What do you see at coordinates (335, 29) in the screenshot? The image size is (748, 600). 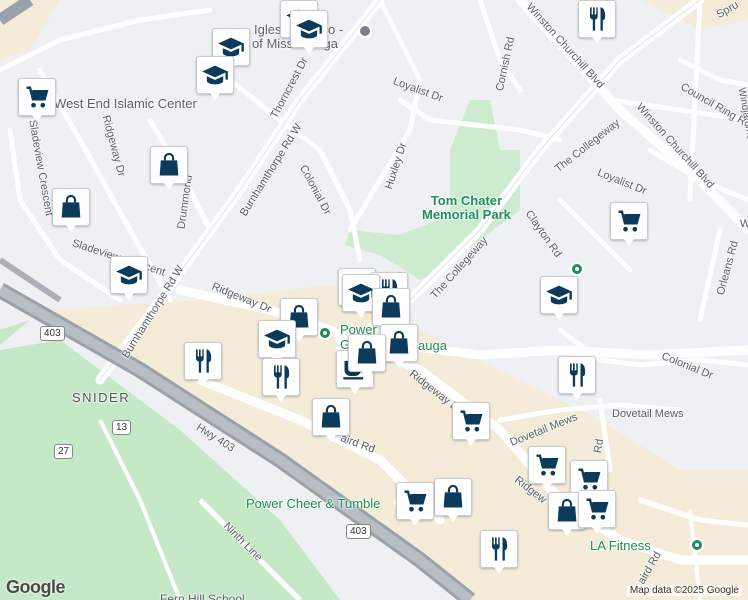 I see `place-label-iglesia-suffix: o -` at bounding box center [335, 29].